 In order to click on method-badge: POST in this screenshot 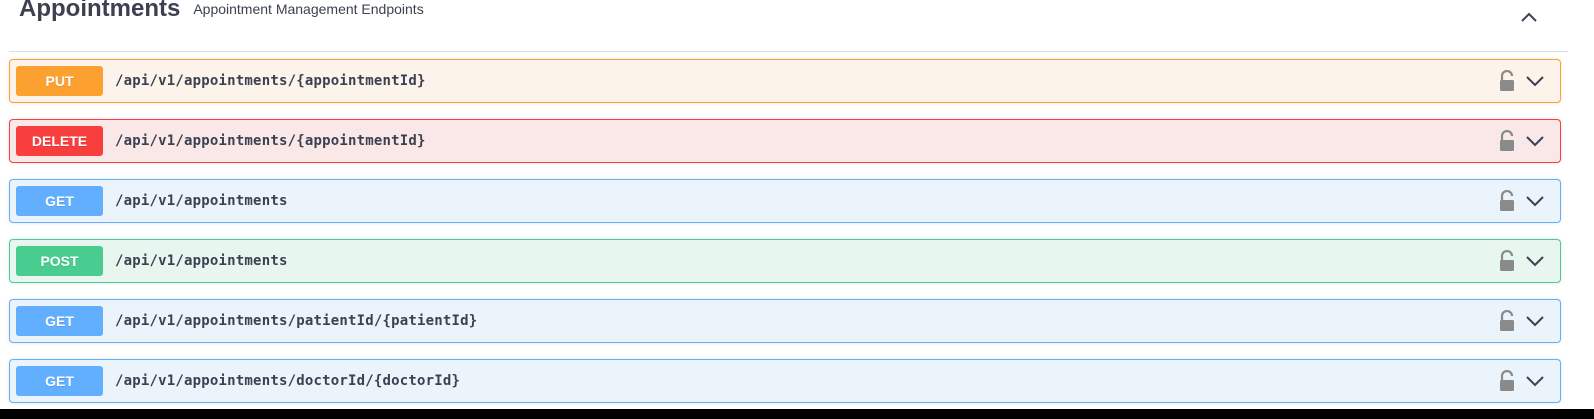, I will do `click(59, 261)`.